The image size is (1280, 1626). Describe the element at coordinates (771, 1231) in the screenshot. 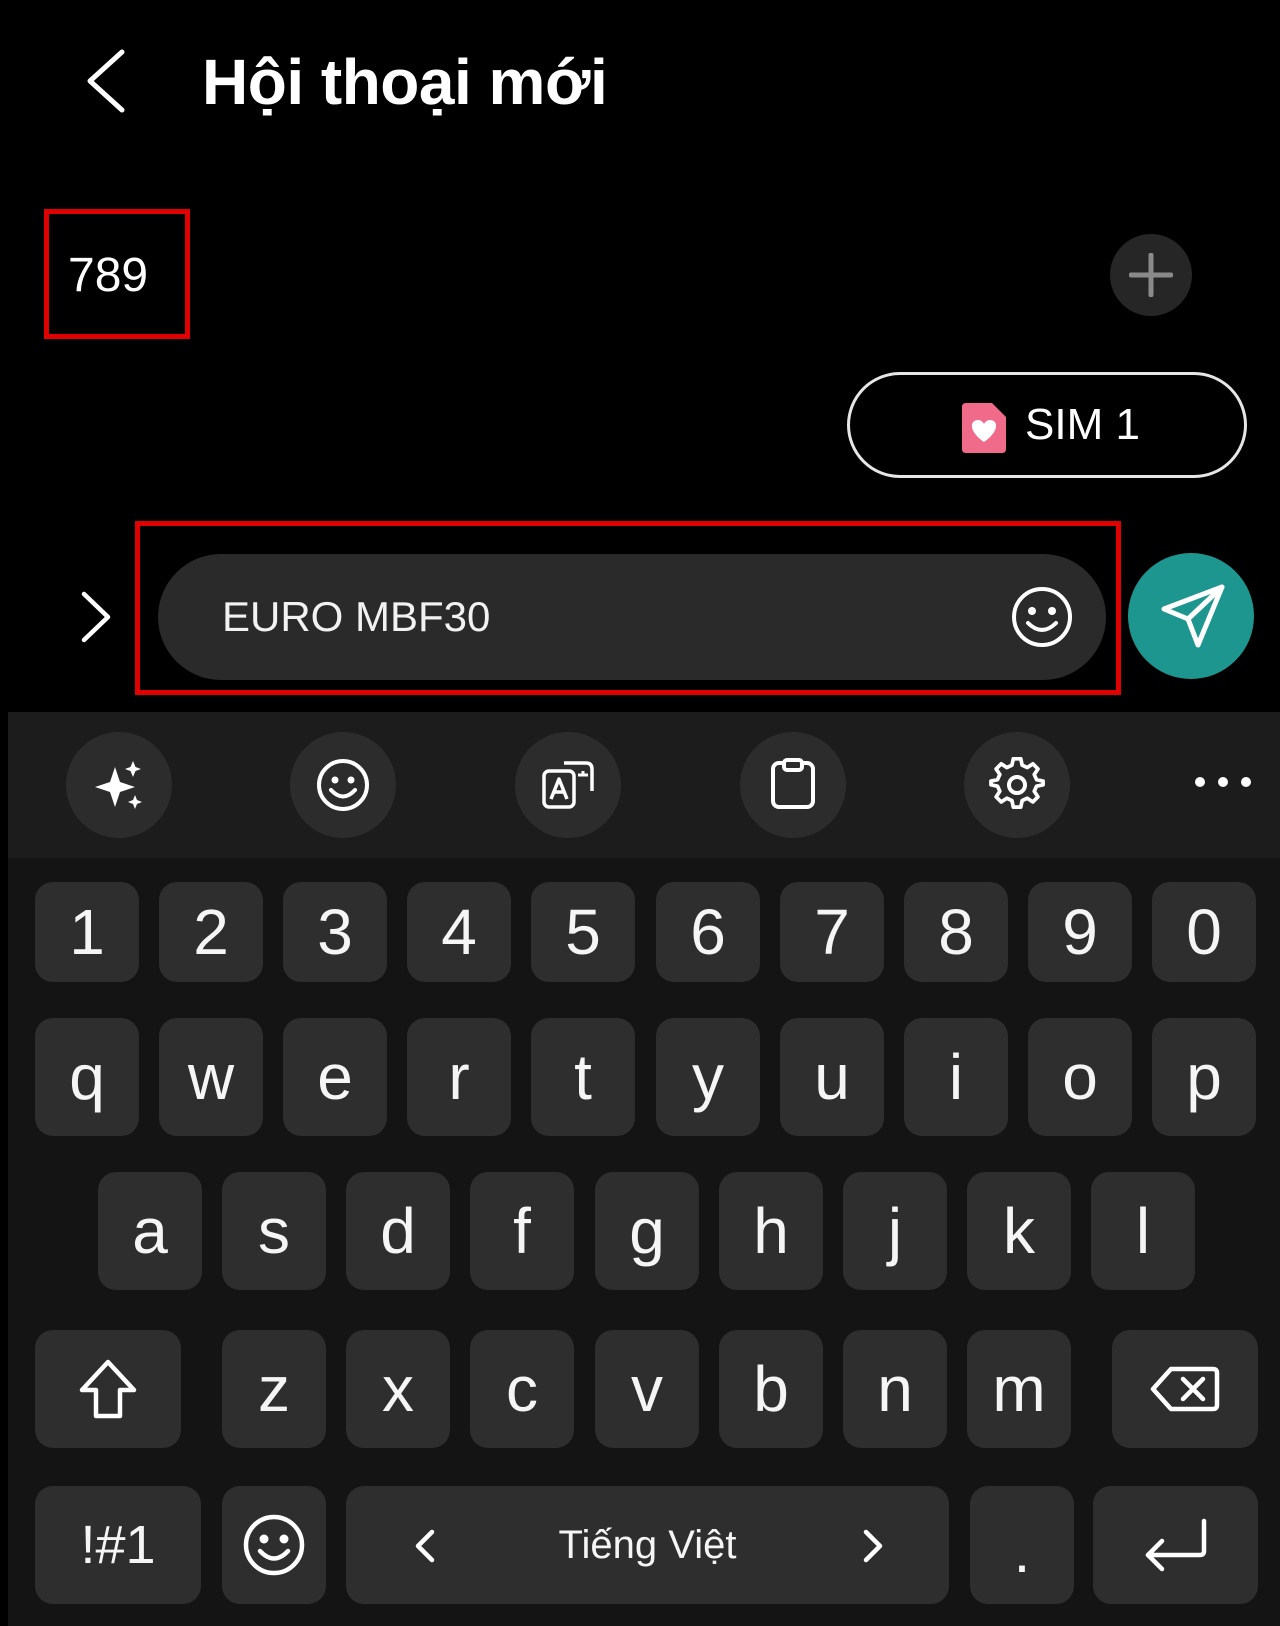

I see `key-h: h` at that location.